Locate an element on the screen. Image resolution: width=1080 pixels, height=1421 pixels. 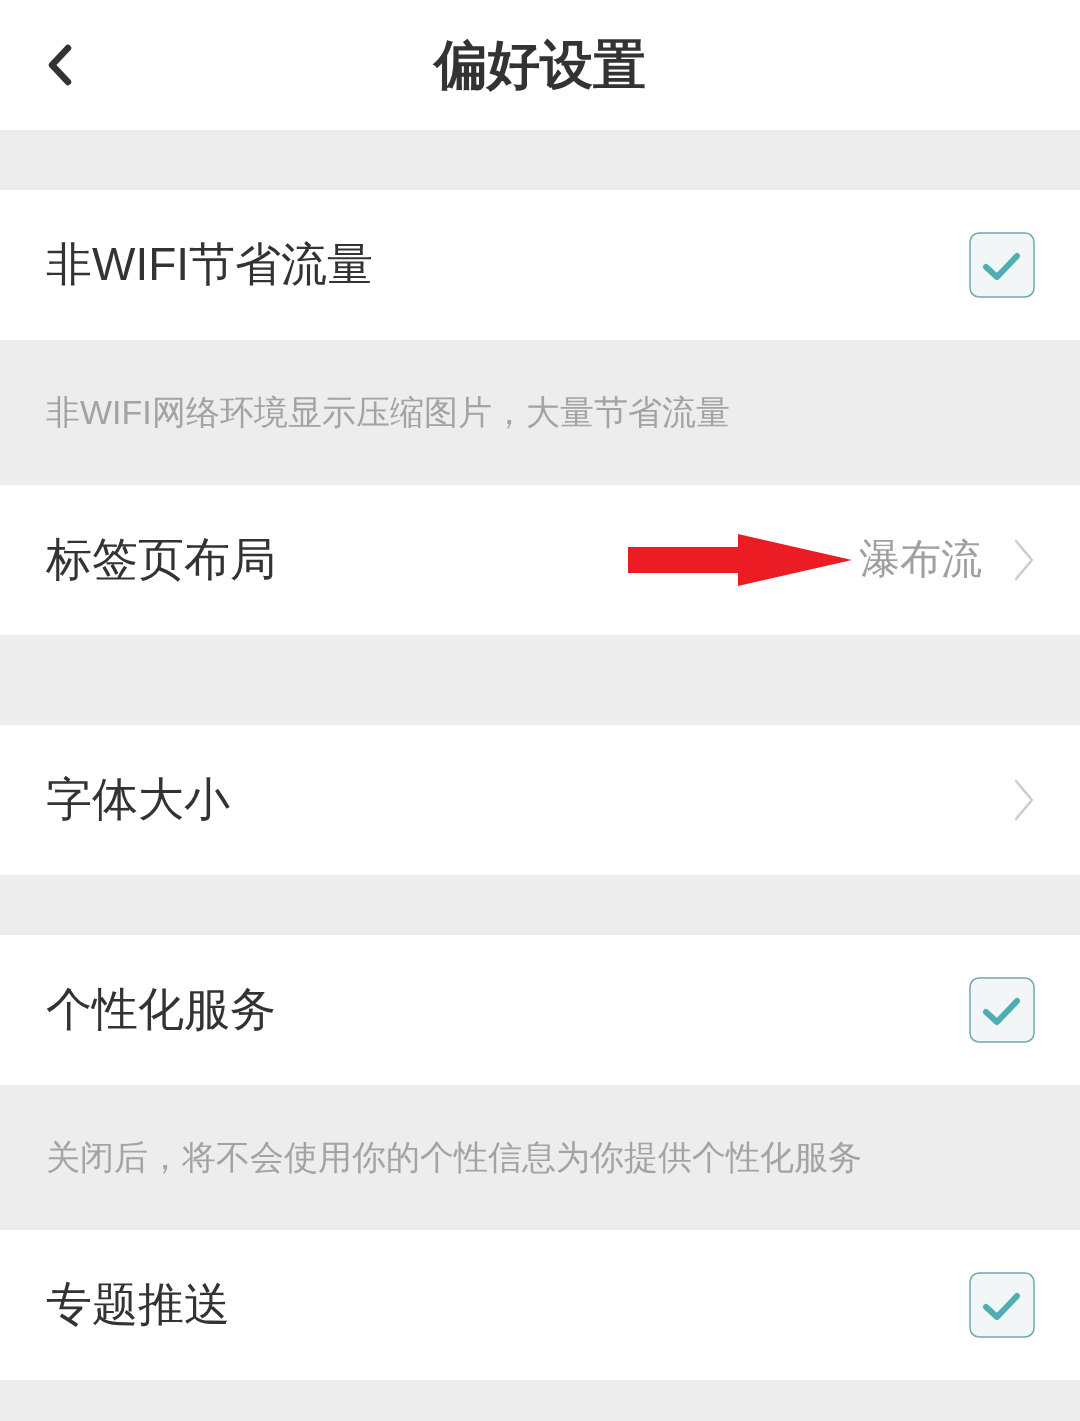
settings-row: 字体大小 is located at coordinates (540, 800).